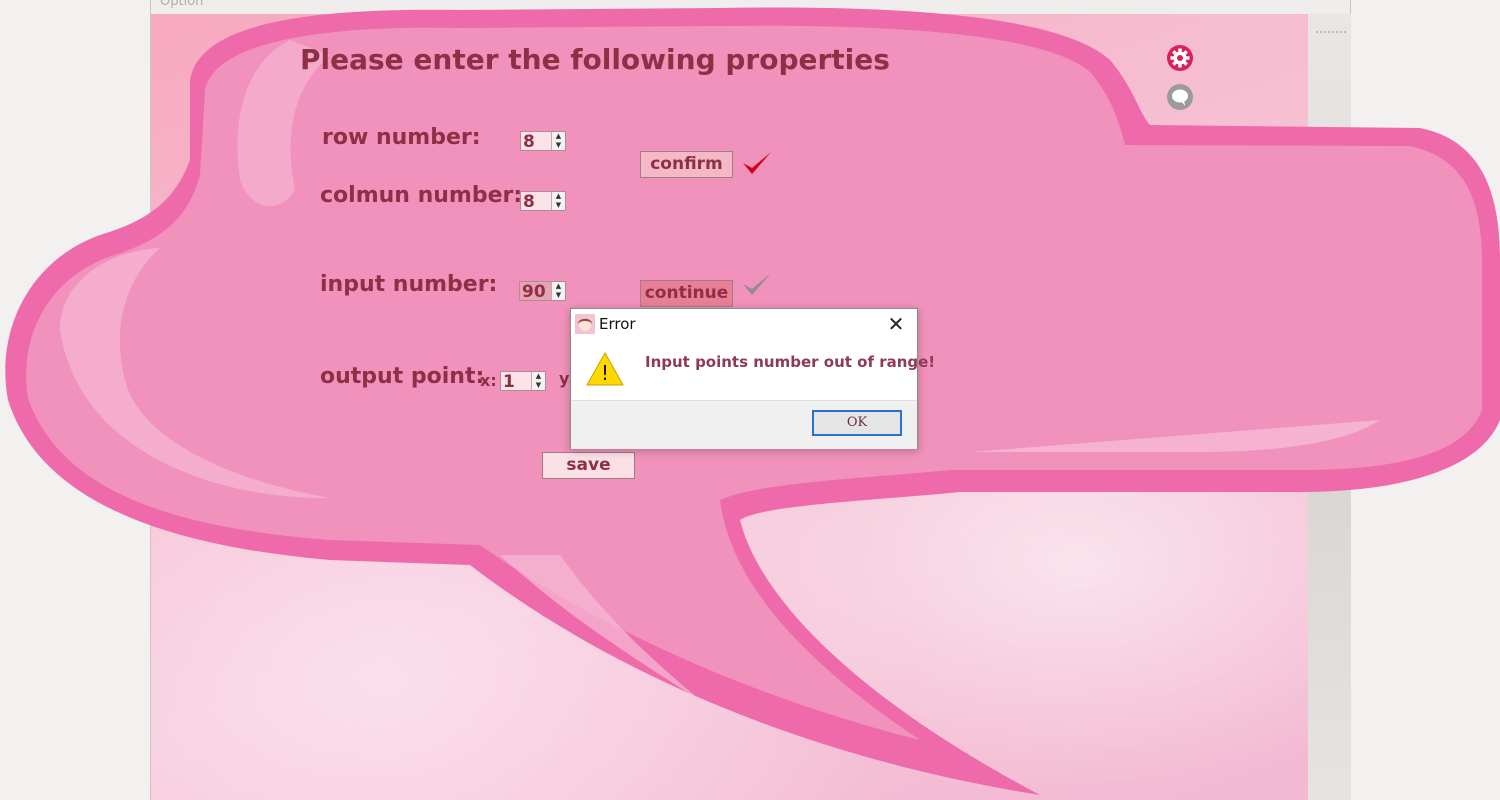 The height and width of the screenshot is (800, 1500). I want to click on close-icon: ✕, so click(896, 324).